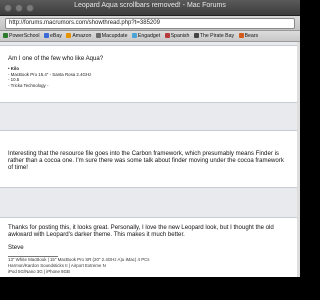 The width and height of the screenshot is (320, 300). What do you see at coordinates (50, 74) in the screenshot?
I see `signature-line: - MacBook Pro 15.4" - Santa Rosa 2.4GHz` at bounding box center [50, 74].